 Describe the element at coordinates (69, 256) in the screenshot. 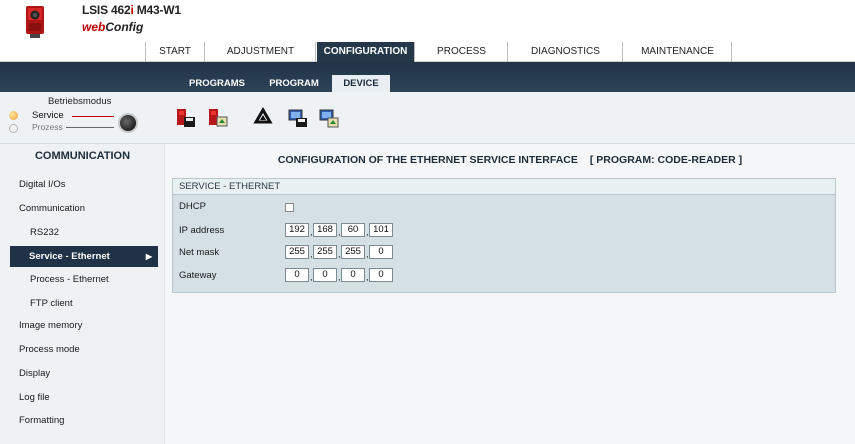

I see `sidebar-item-label: Service - Ethernet` at that location.